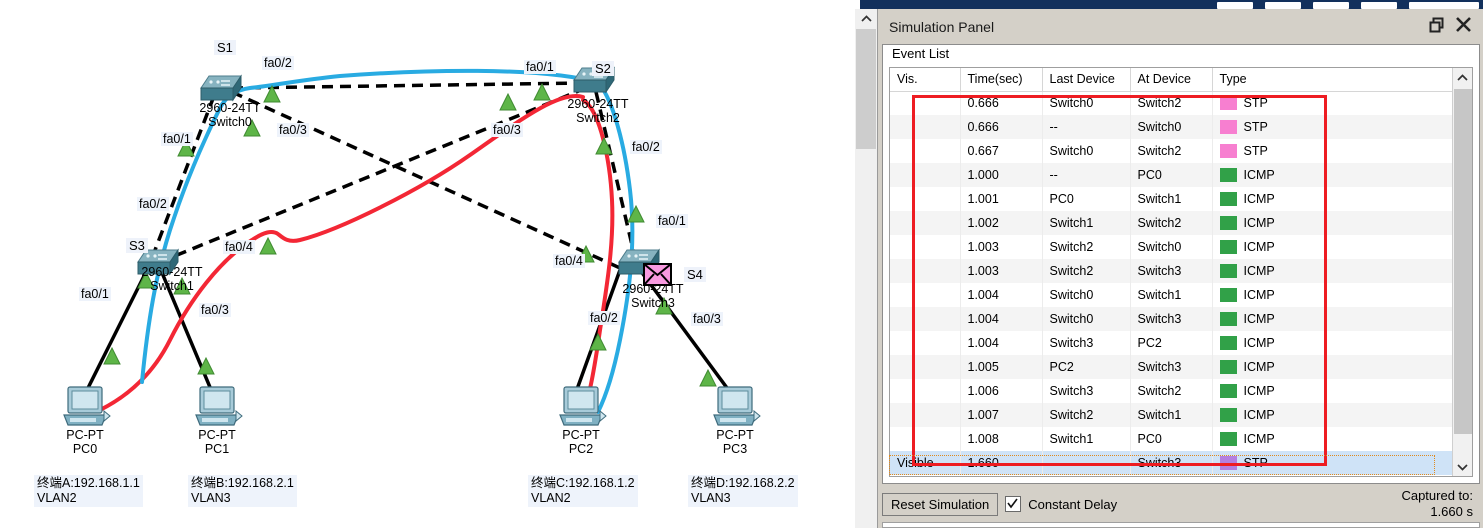 This screenshot has height=528, width=1483. Describe the element at coordinates (278, 63) in the screenshot. I see `port-label-0: fa0/2` at that location.